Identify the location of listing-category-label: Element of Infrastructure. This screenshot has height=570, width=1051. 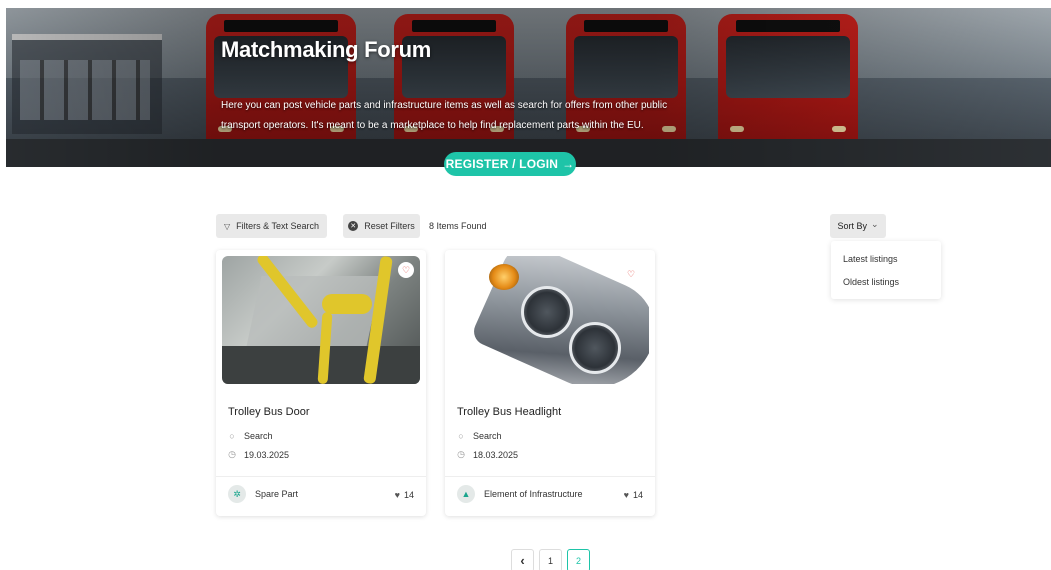
(533, 494).